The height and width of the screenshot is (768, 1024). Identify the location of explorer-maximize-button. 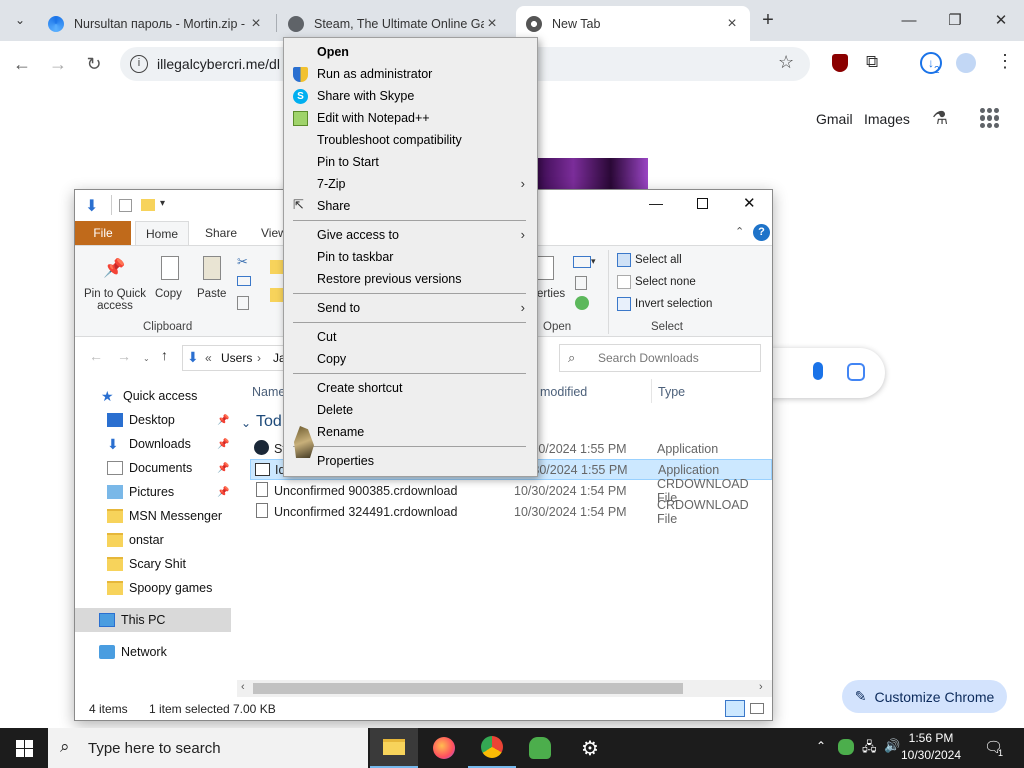
(702, 203).